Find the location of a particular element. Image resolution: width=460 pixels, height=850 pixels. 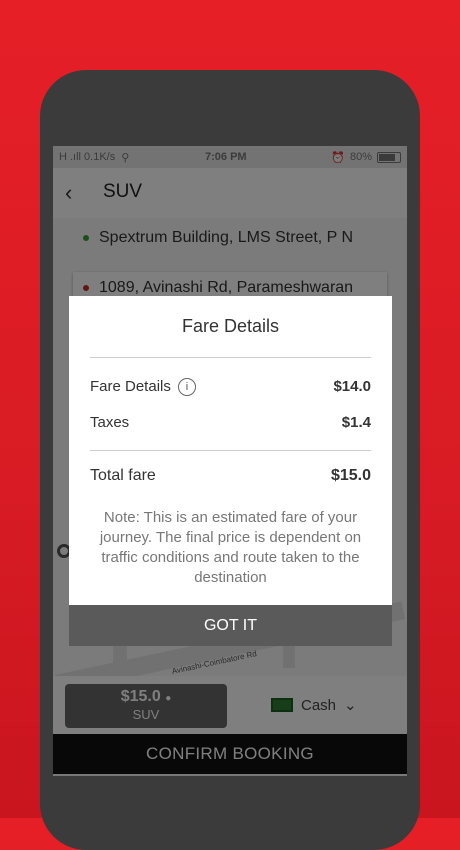

total-label: Total fare is located at coordinates (123, 475).